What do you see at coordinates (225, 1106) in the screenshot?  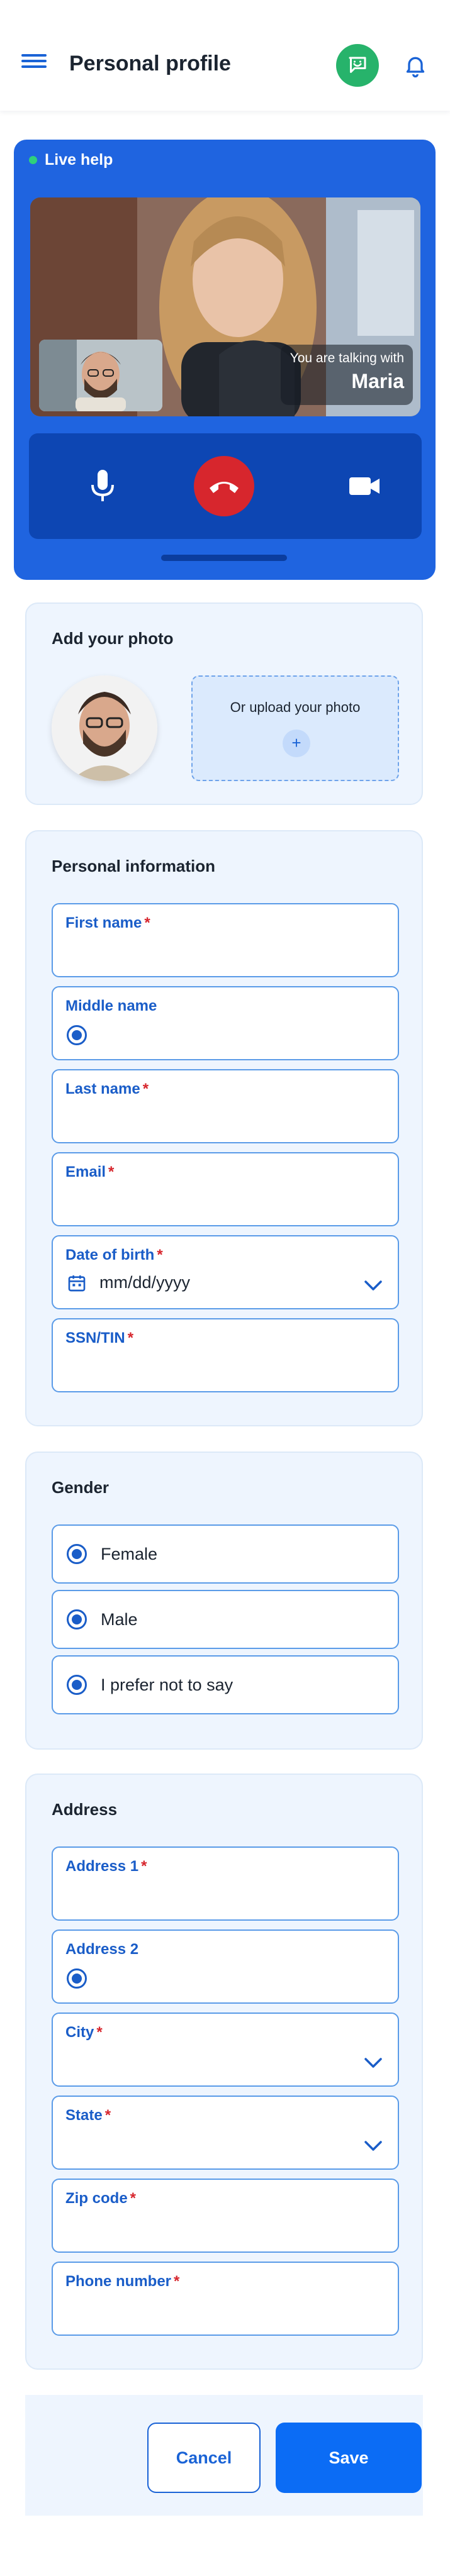 I see `last-name-field: Last name *` at bounding box center [225, 1106].